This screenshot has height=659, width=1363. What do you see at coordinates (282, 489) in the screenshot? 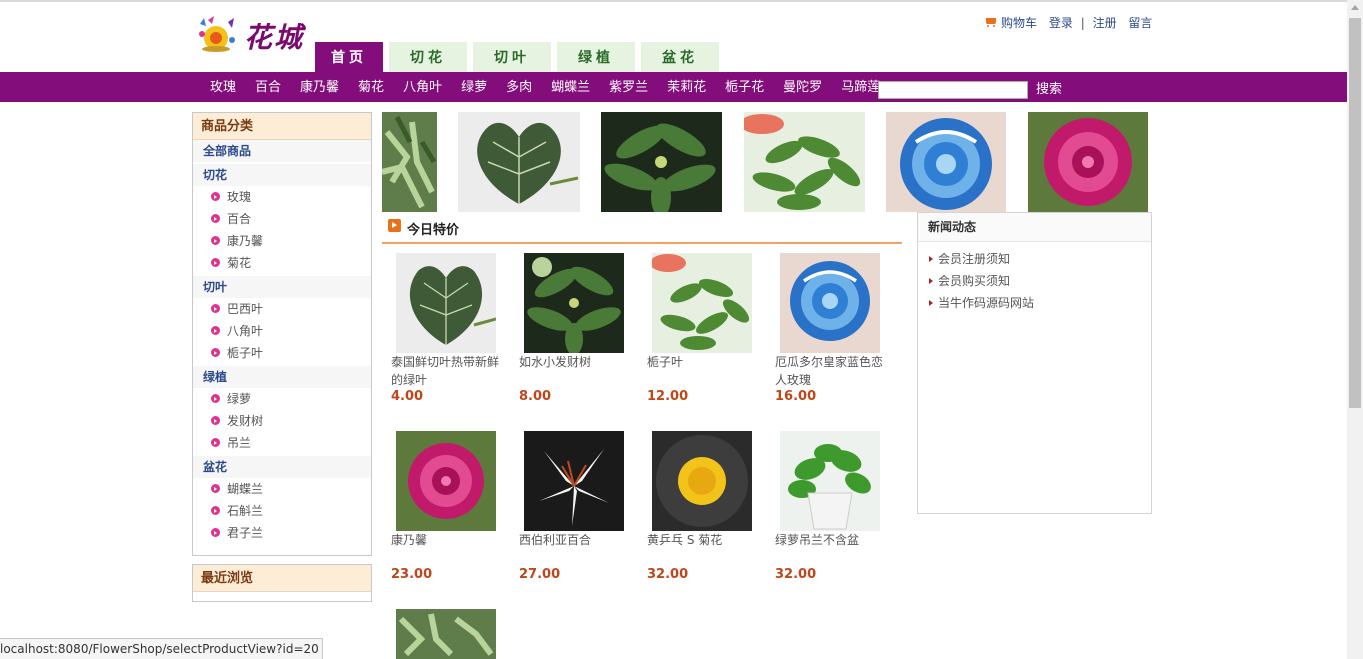
I see `category-item: 蝴蝶兰` at bounding box center [282, 489].